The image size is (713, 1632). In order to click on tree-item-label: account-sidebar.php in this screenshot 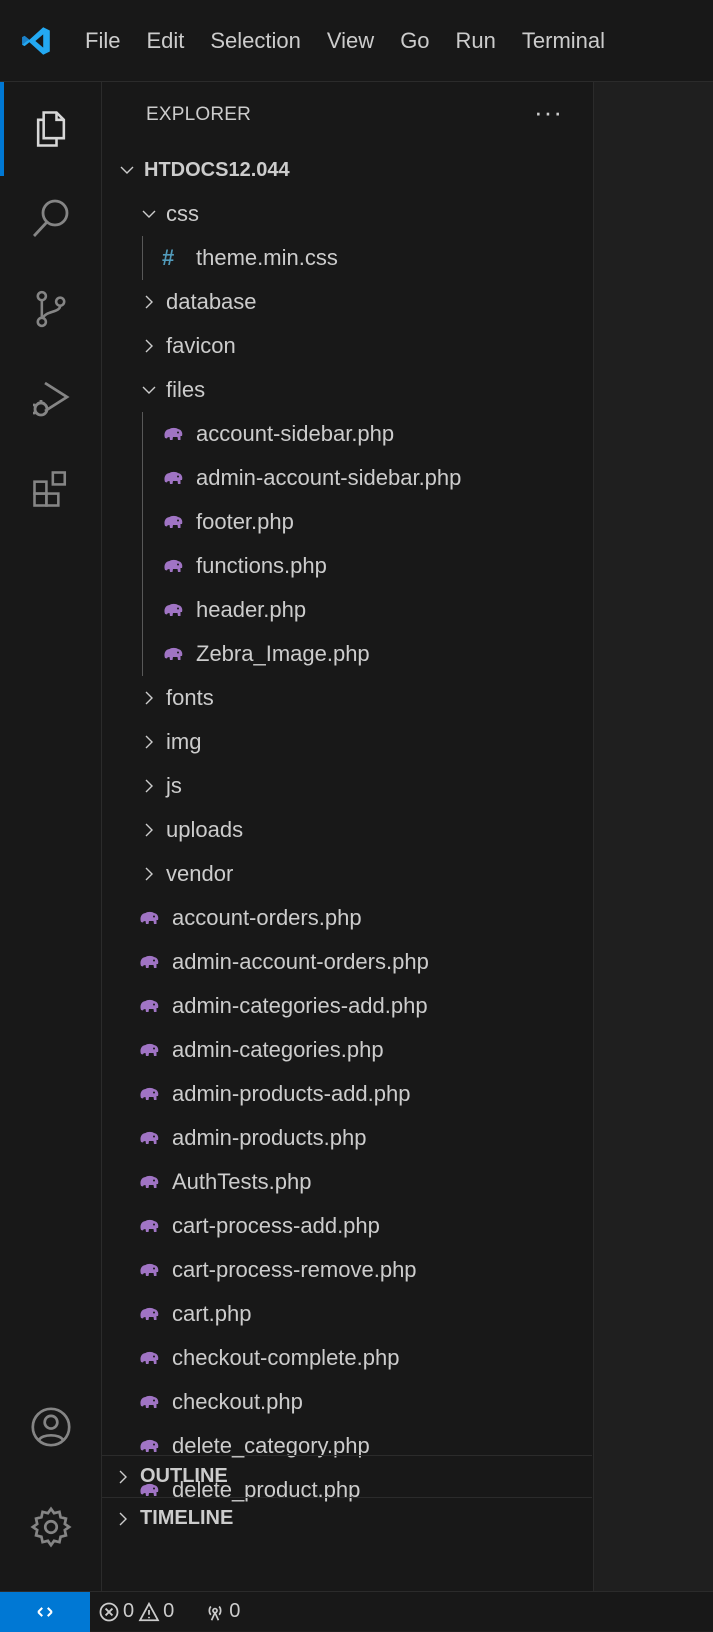, I will do `click(295, 433)`.